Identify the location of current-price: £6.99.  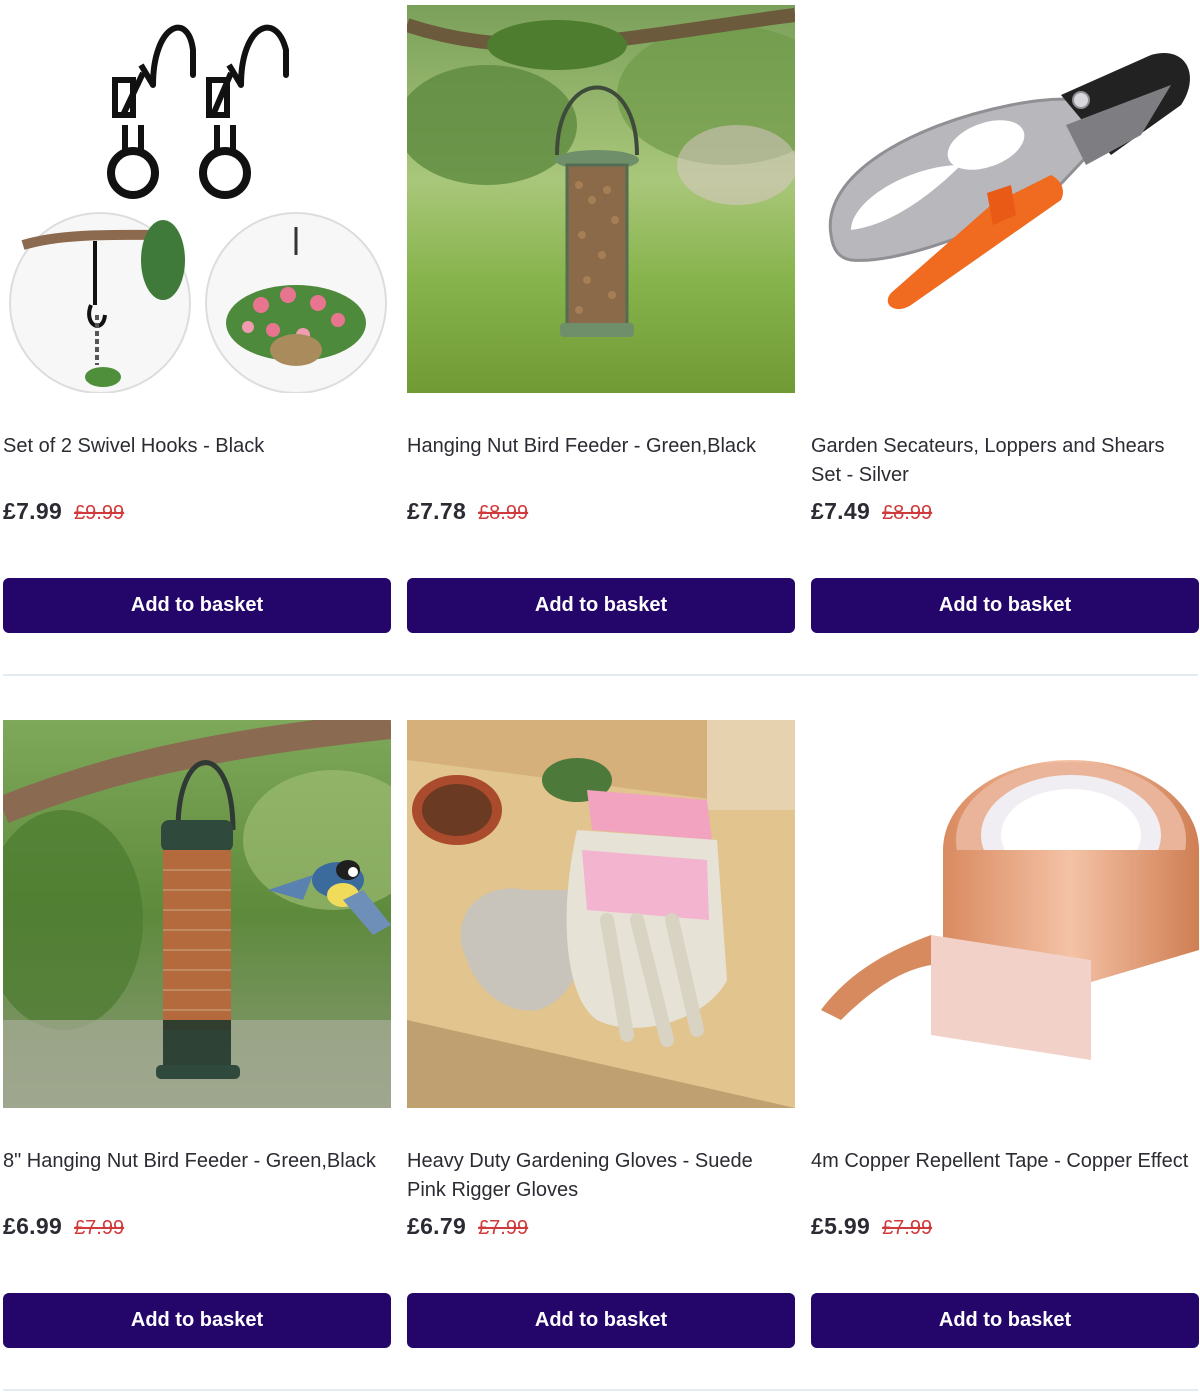
(33, 1226).